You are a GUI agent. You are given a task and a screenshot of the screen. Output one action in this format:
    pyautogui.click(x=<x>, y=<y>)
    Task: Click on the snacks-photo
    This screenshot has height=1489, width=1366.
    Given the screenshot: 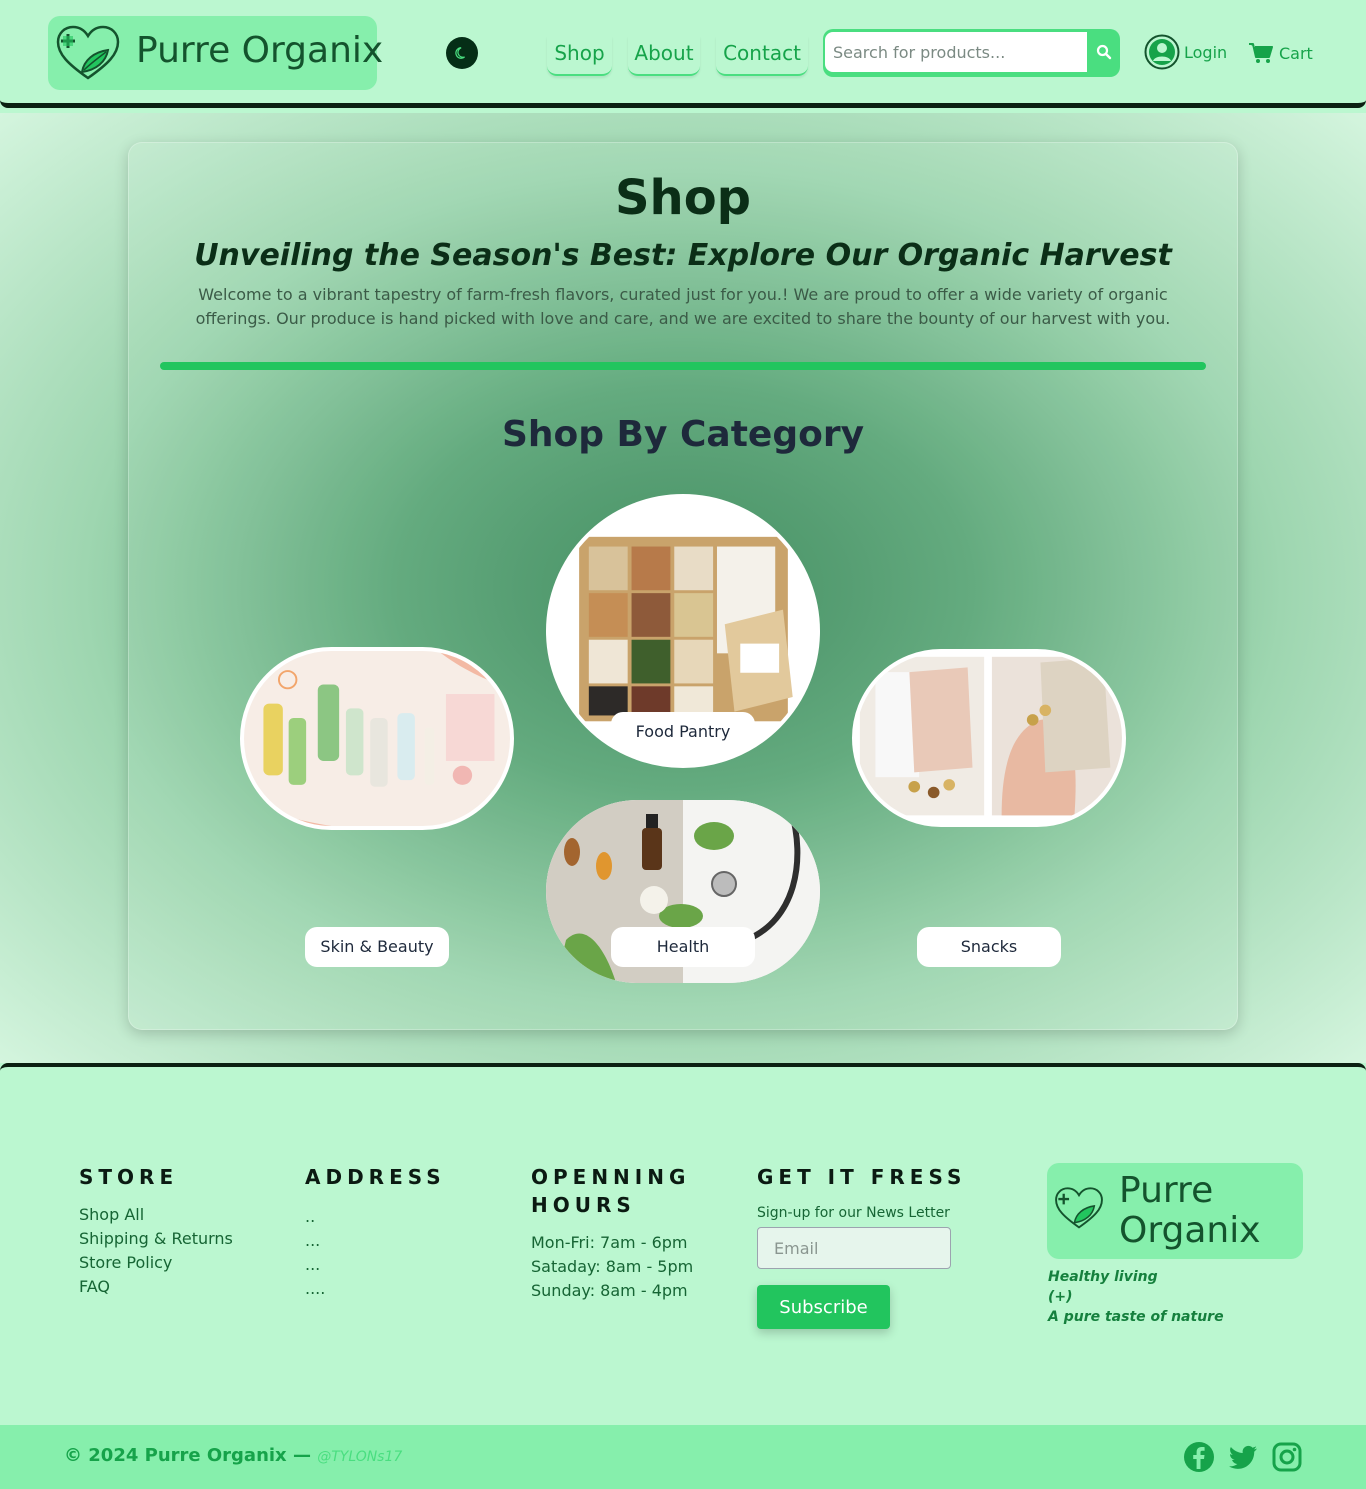 What is the action you would take?
    pyautogui.click(x=989, y=738)
    